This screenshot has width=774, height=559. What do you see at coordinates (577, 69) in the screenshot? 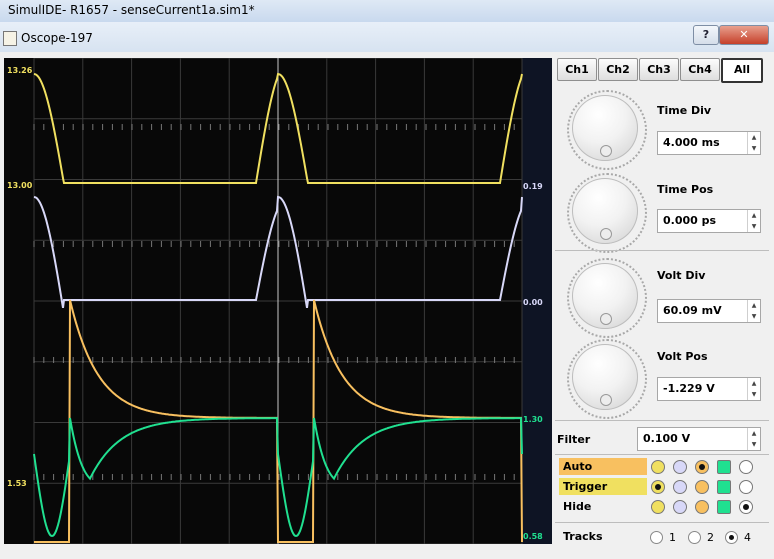
I see `ch1-button: Ch1` at bounding box center [577, 69].